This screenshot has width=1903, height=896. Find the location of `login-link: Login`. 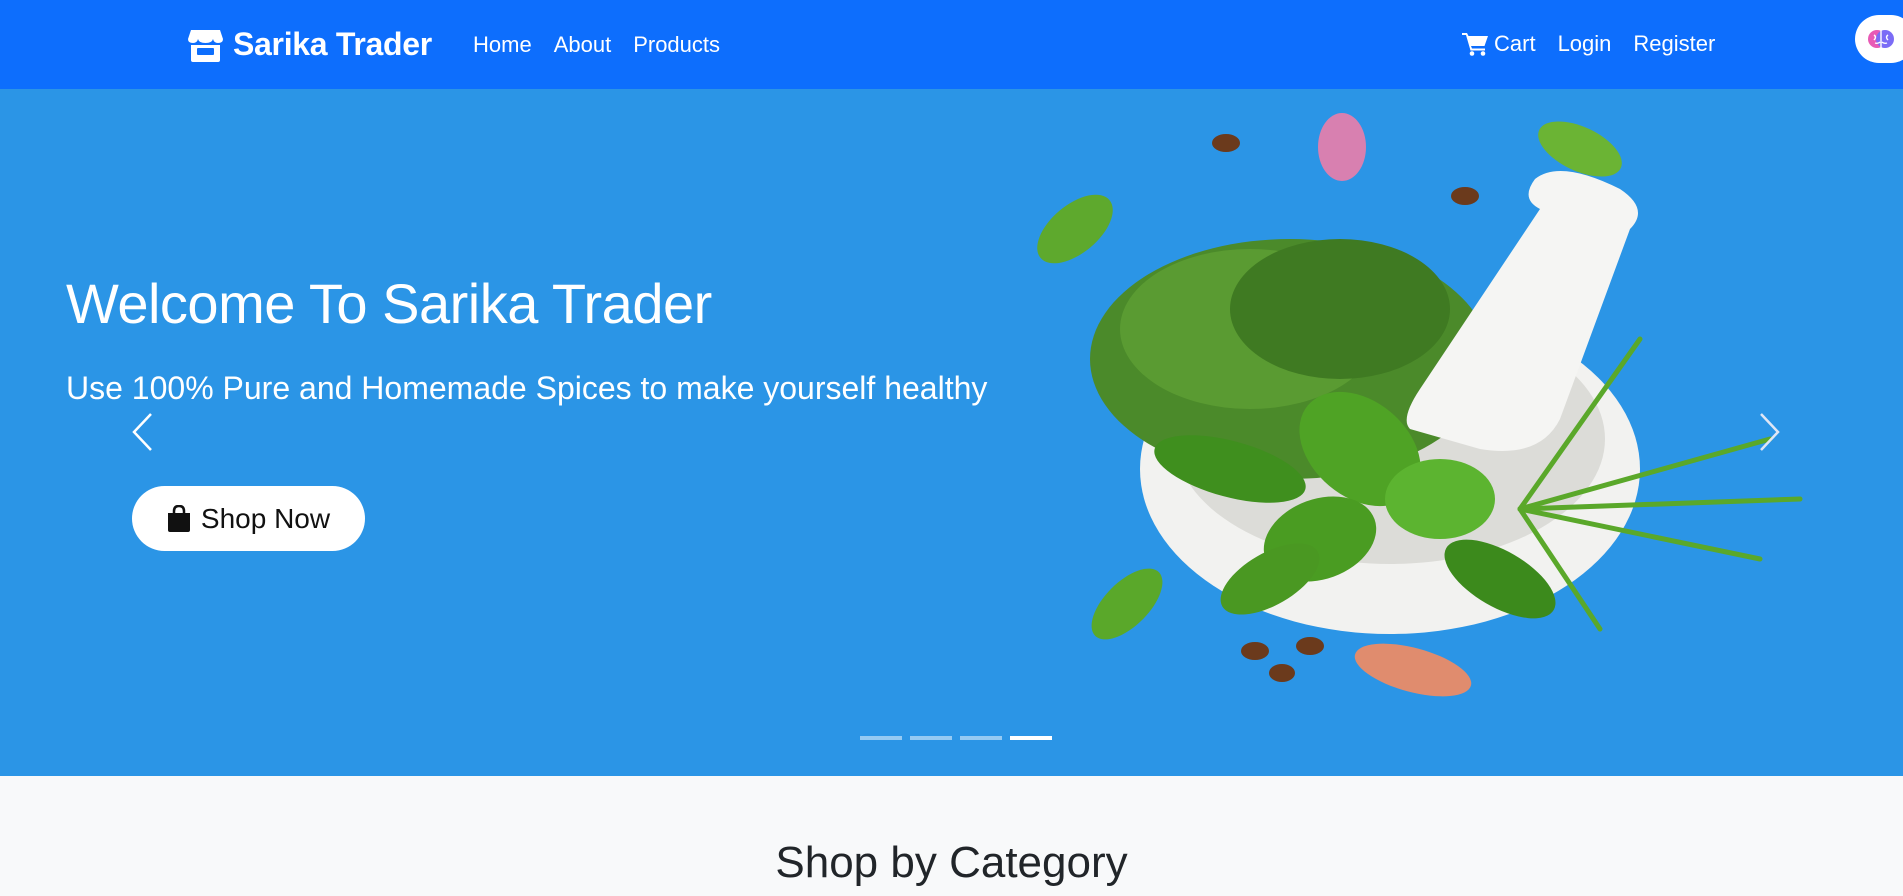

login-link: Login is located at coordinates (1585, 44).